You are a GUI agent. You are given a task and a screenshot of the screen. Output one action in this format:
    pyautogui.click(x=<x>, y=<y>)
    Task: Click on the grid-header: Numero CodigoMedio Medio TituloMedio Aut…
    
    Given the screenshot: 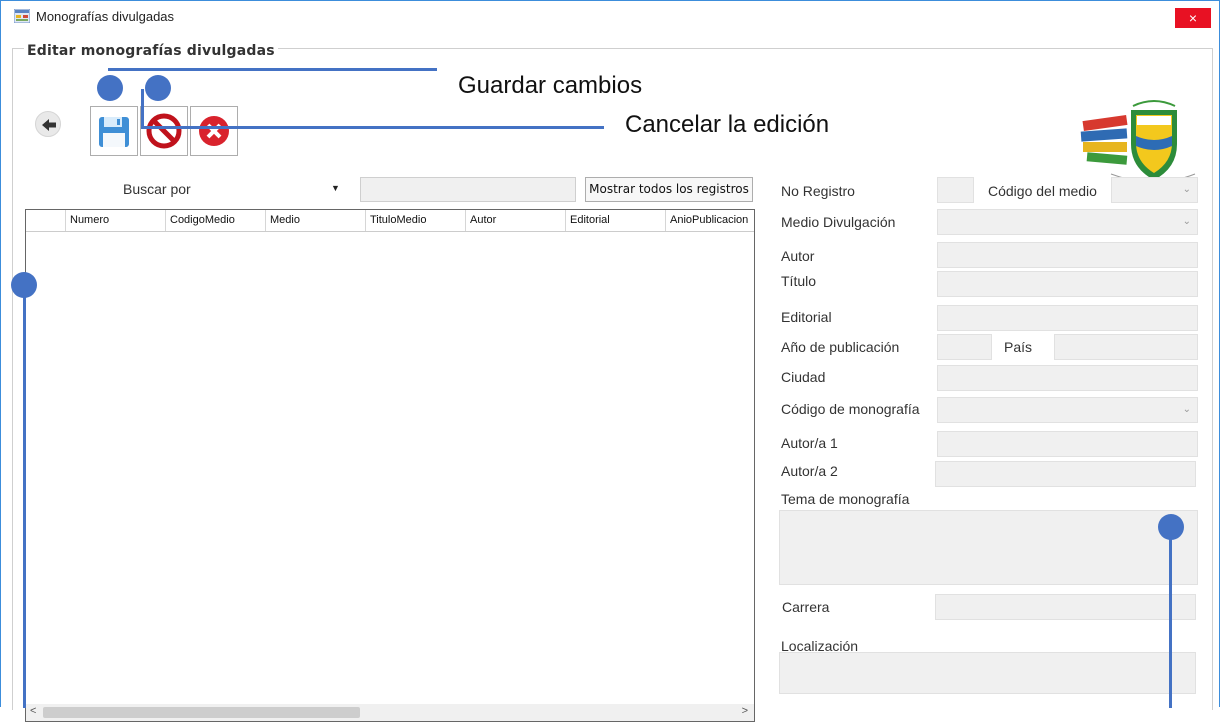 What is the action you would take?
    pyautogui.click(x=390, y=221)
    